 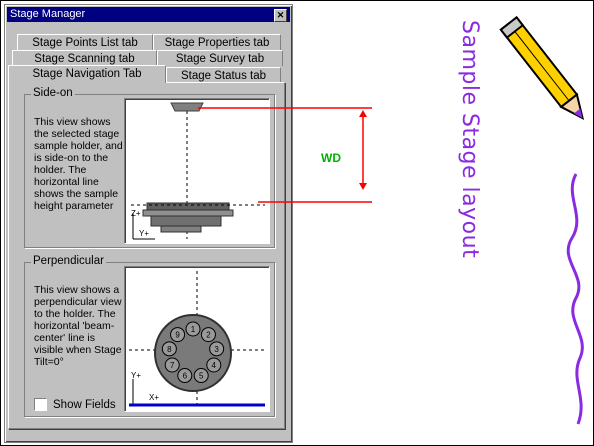 What do you see at coordinates (363, 186) in the screenshot?
I see `wd-arrow-head-down` at bounding box center [363, 186].